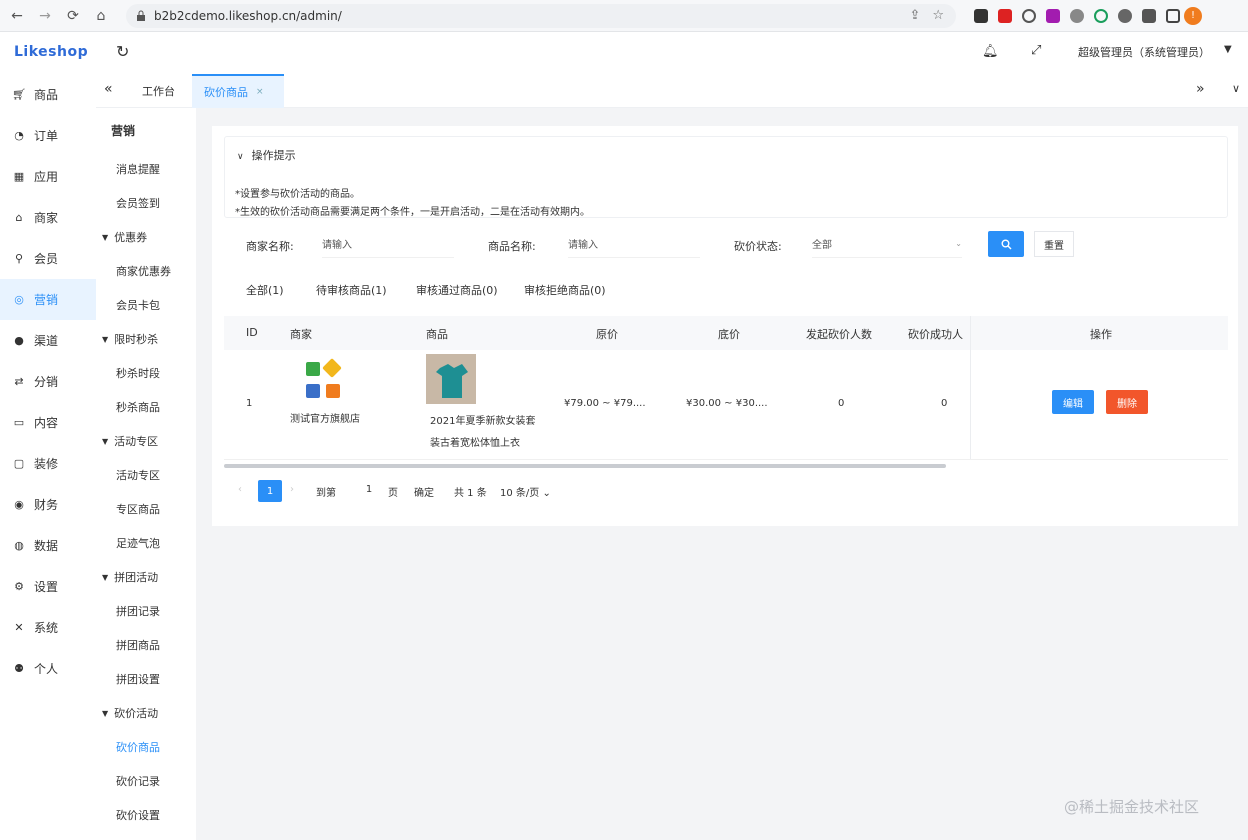 This screenshot has height=840, width=1248. What do you see at coordinates (146, 271) in the screenshot?
I see `sub-menu-item: 商家优惠券` at bounding box center [146, 271].